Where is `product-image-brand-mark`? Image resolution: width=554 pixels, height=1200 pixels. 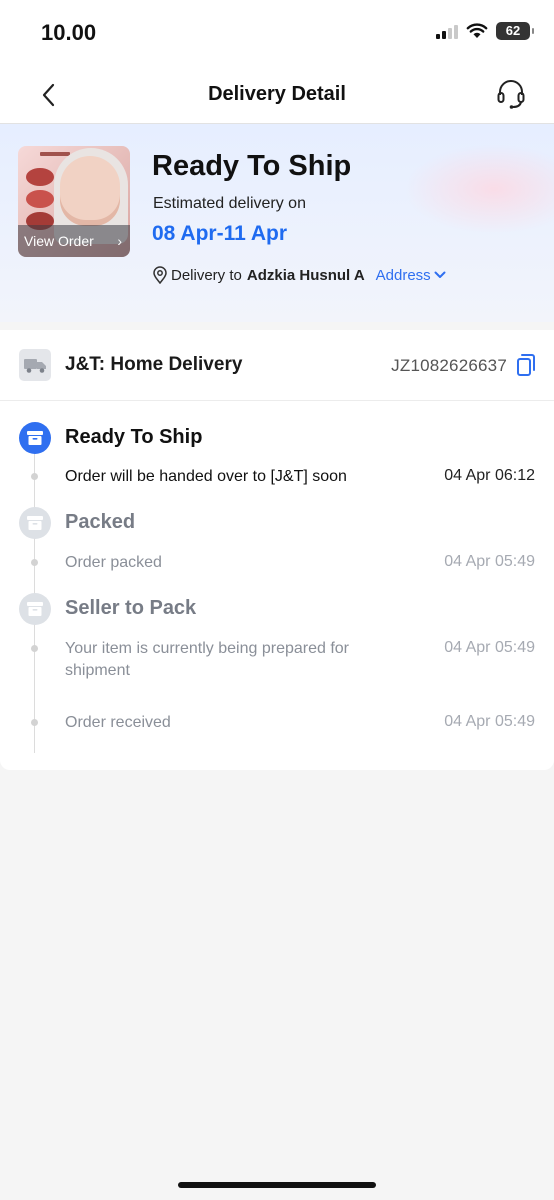 product-image-brand-mark is located at coordinates (55, 154).